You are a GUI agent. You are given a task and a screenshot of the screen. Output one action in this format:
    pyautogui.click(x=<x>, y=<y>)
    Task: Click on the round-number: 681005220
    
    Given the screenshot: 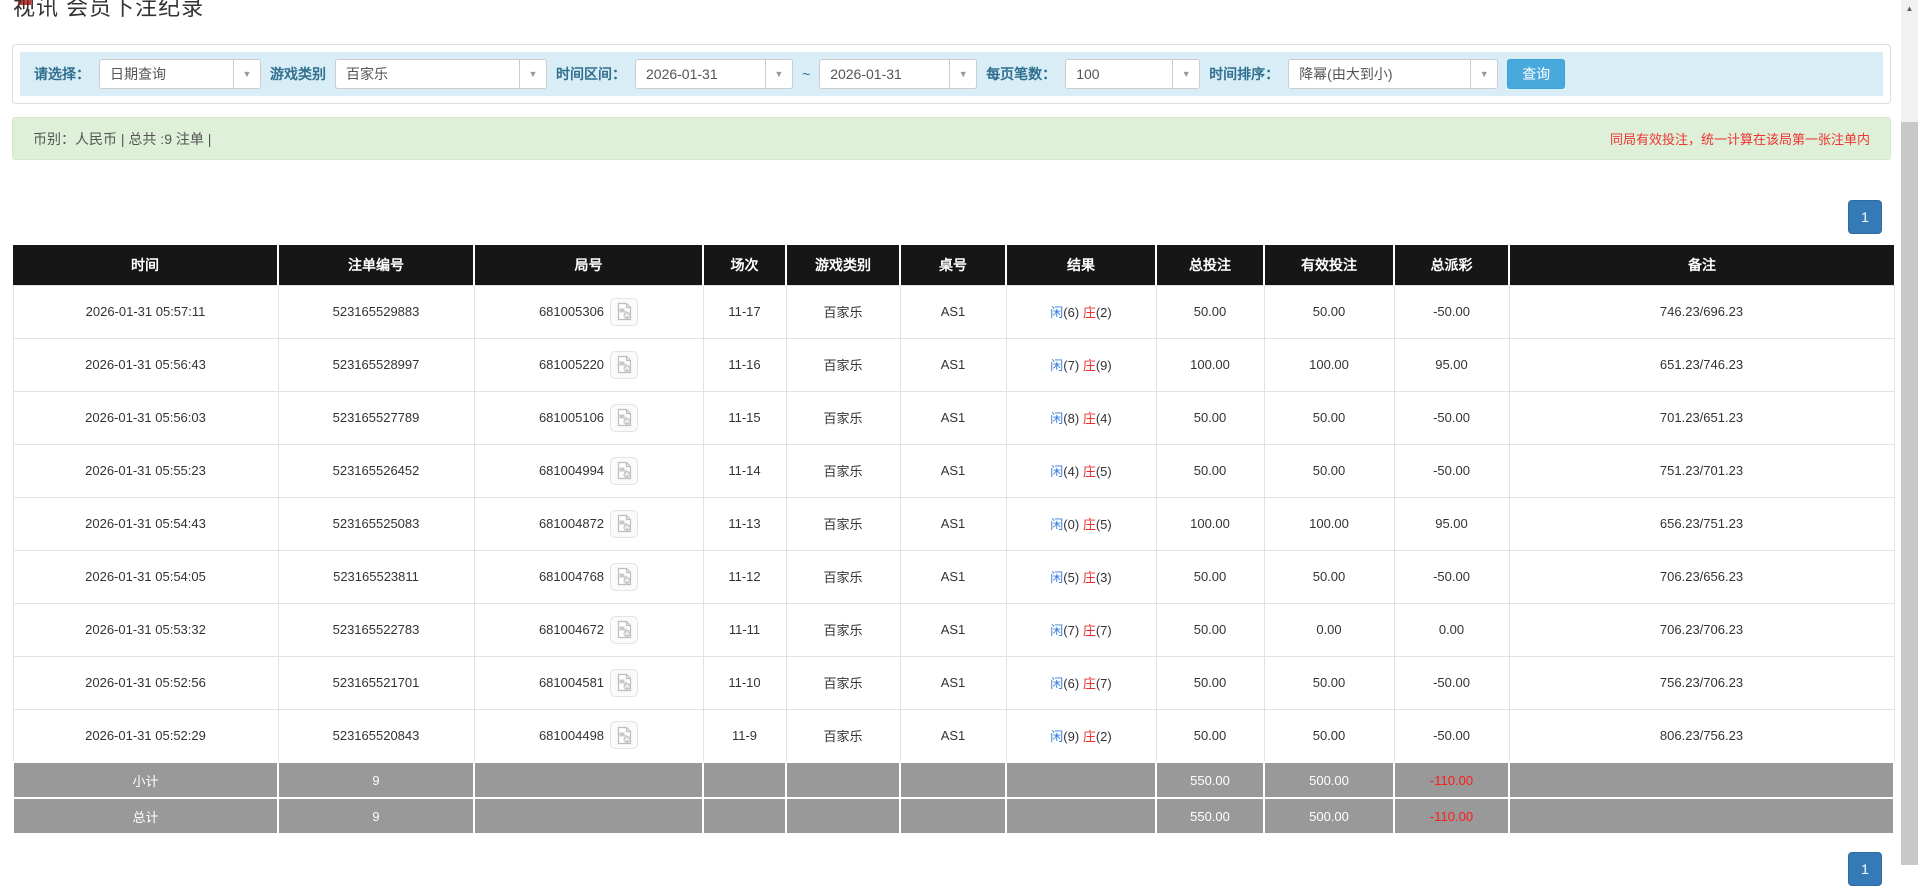 What is the action you would take?
    pyautogui.click(x=571, y=364)
    